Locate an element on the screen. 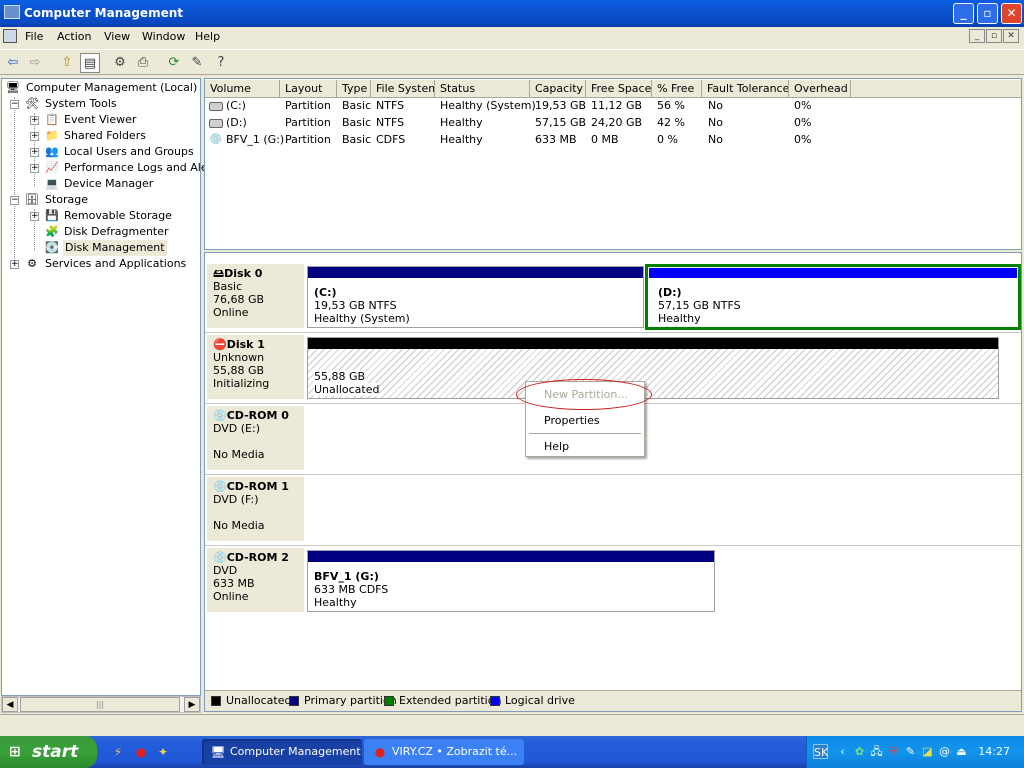 The image size is (1024, 768). tree-performance-logs: Performance Logs and Alerts is located at coordinates (143, 168).